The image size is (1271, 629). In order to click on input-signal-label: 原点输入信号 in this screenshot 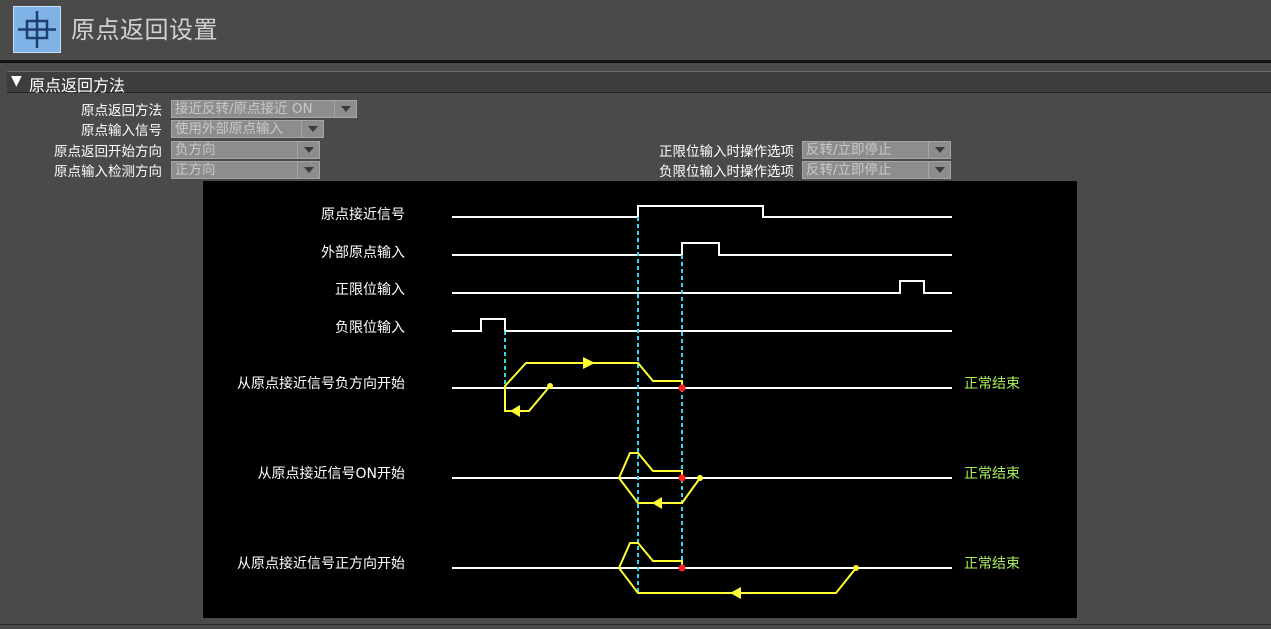, I will do `click(121, 131)`.